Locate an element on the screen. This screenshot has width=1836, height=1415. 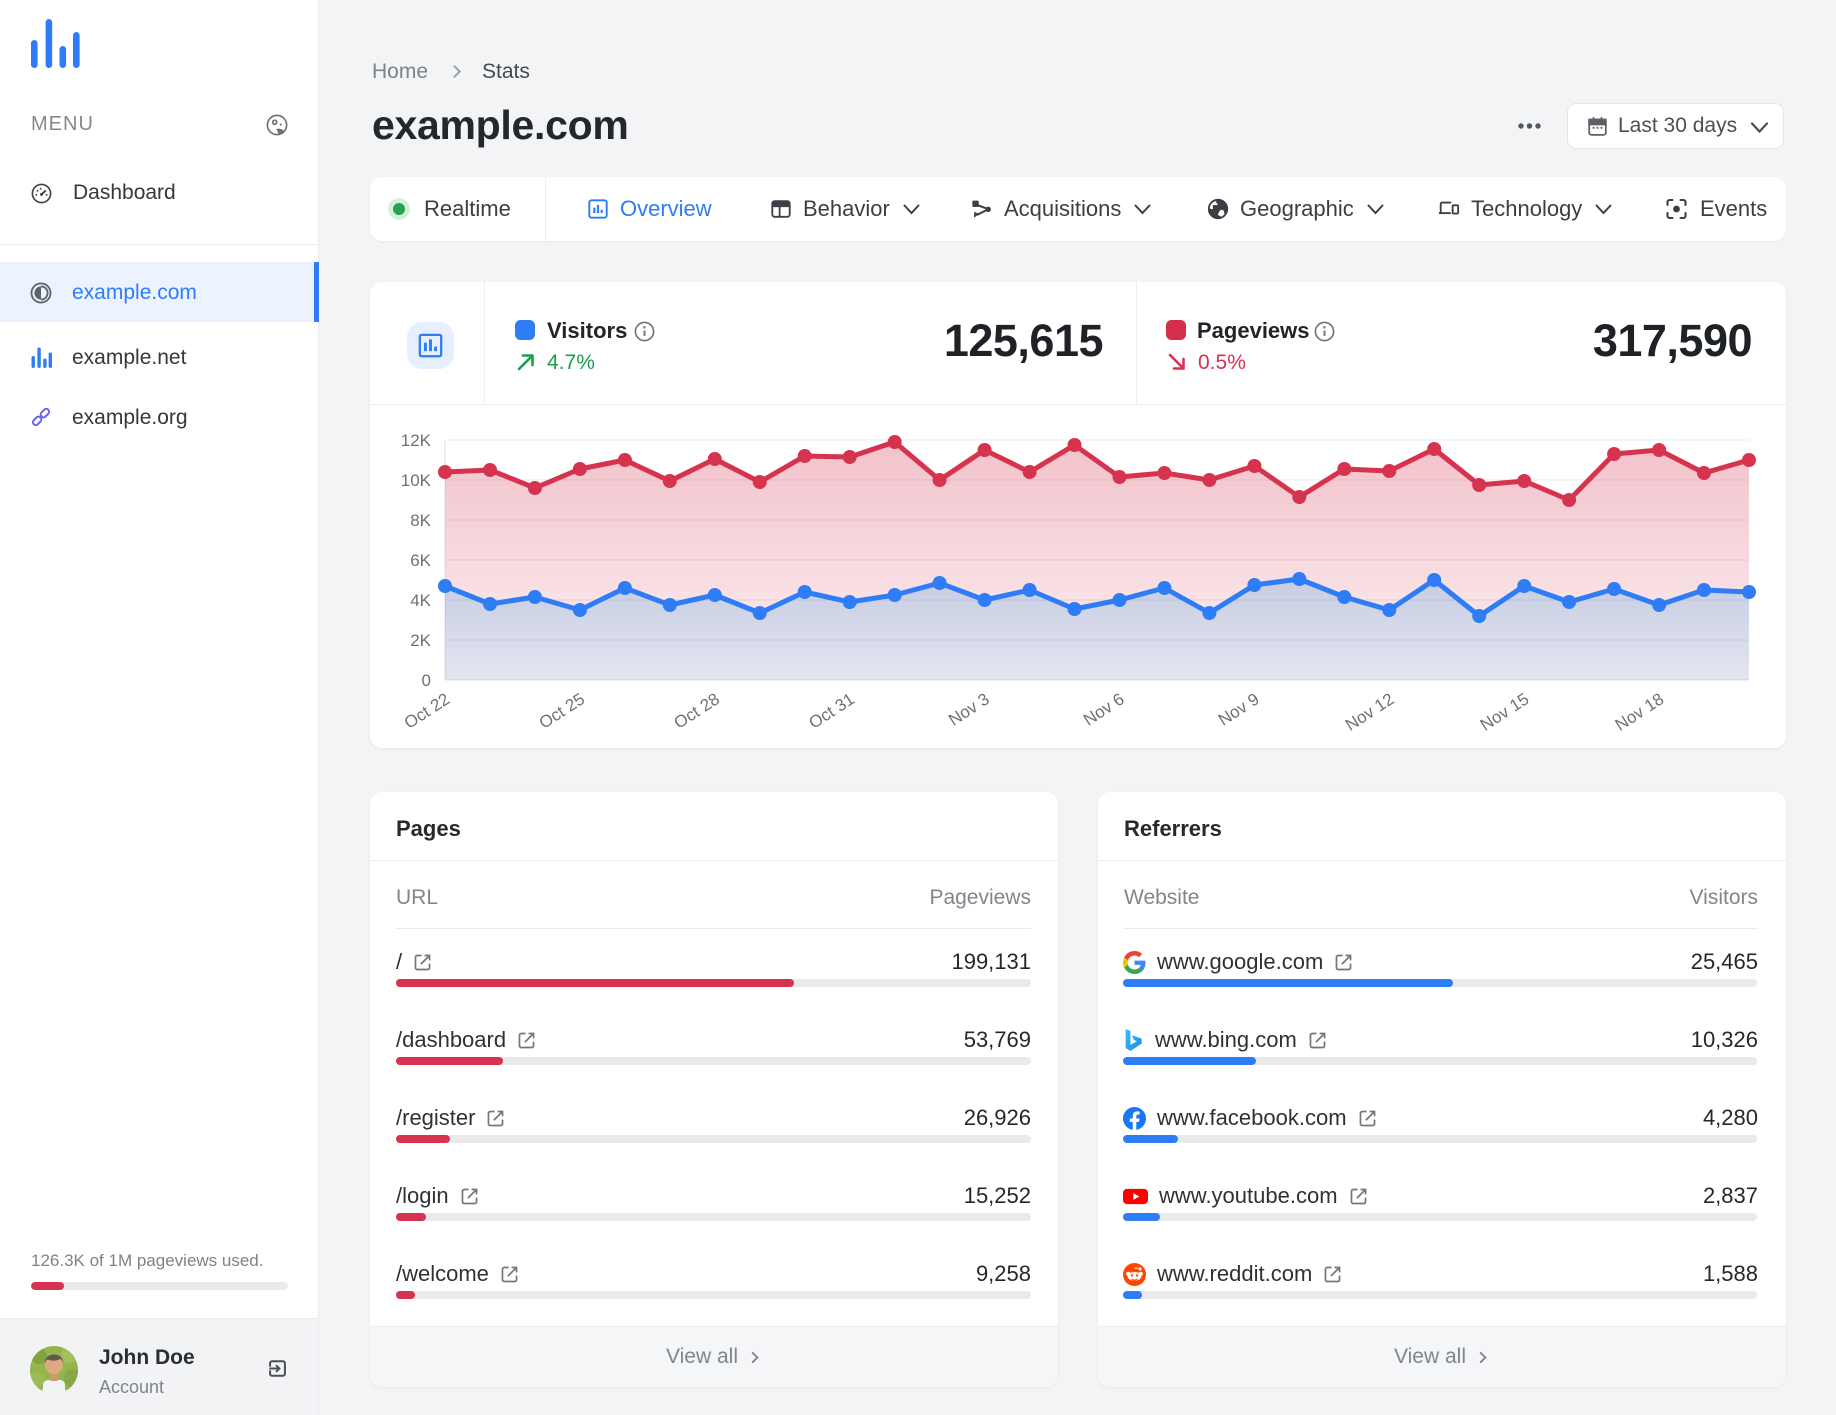
svg-text: 12K is located at coordinates (416, 440).